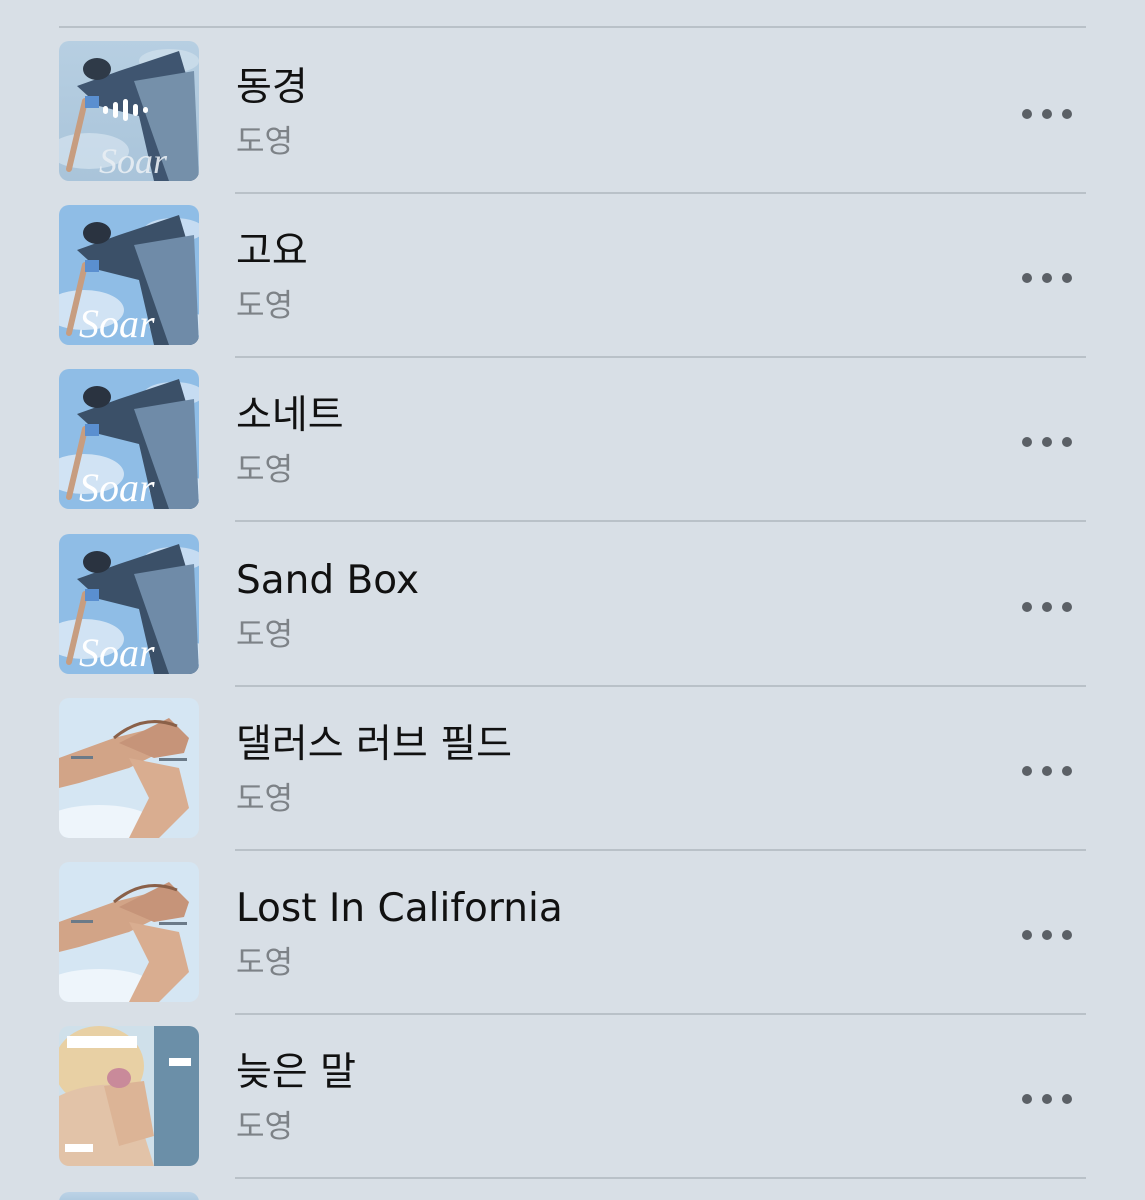 The image size is (1145, 1200). Describe the element at coordinates (272, 251) in the screenshot. I see `song-title: 고요` at that location.